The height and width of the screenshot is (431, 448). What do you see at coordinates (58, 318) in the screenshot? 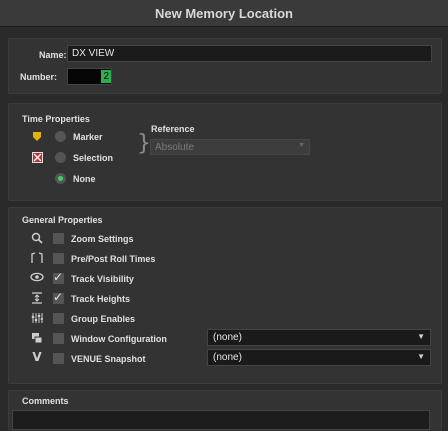
I see `group-enables-checkbox` at bounding box center [58, 318].